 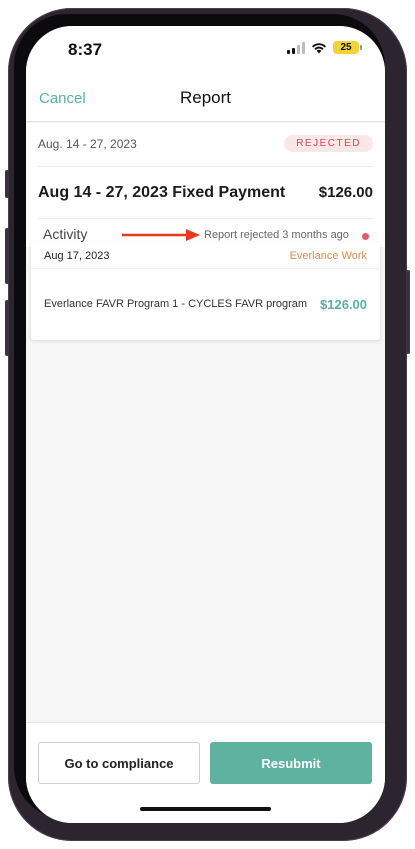 I want to click on nav-bar: Cancel Report, so click(x=205, y=100).